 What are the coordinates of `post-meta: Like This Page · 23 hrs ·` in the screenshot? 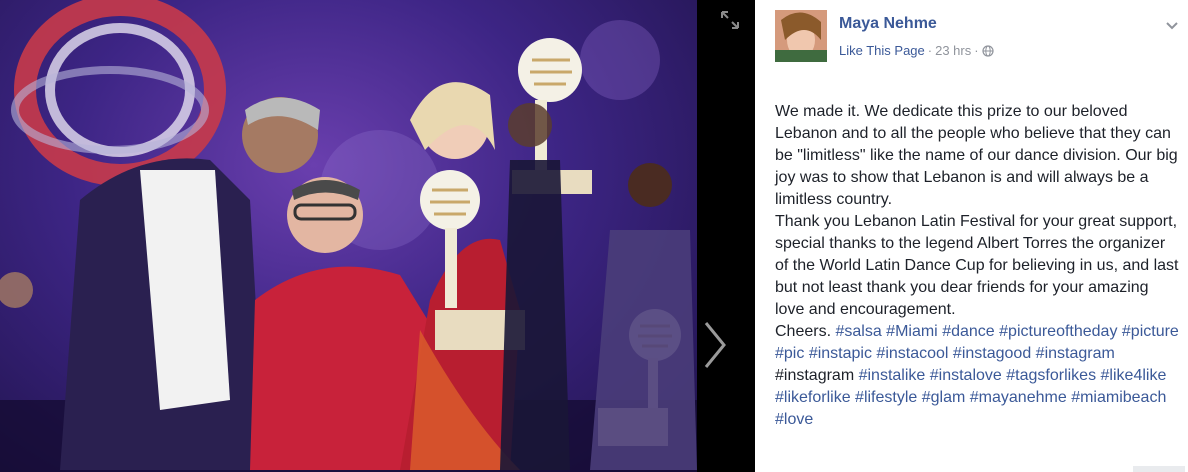 It's located at (916, 50).